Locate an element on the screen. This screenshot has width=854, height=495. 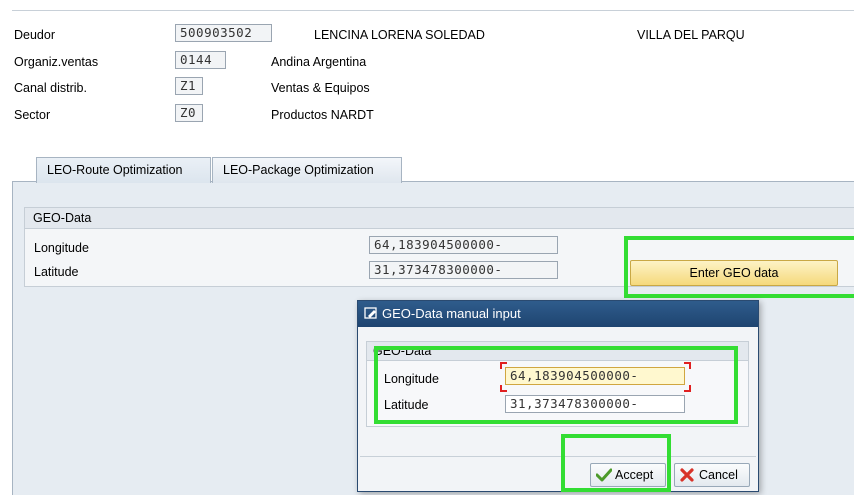
deudor-name: LENCINA LORENA SOLEDAD is located at coordinates (399, 35).